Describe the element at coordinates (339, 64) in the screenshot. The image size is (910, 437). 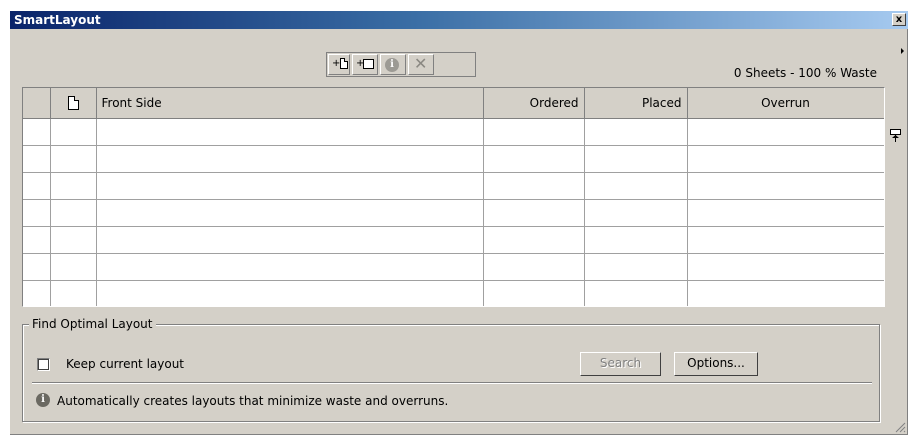
I see `add-page-button: +` at that location.